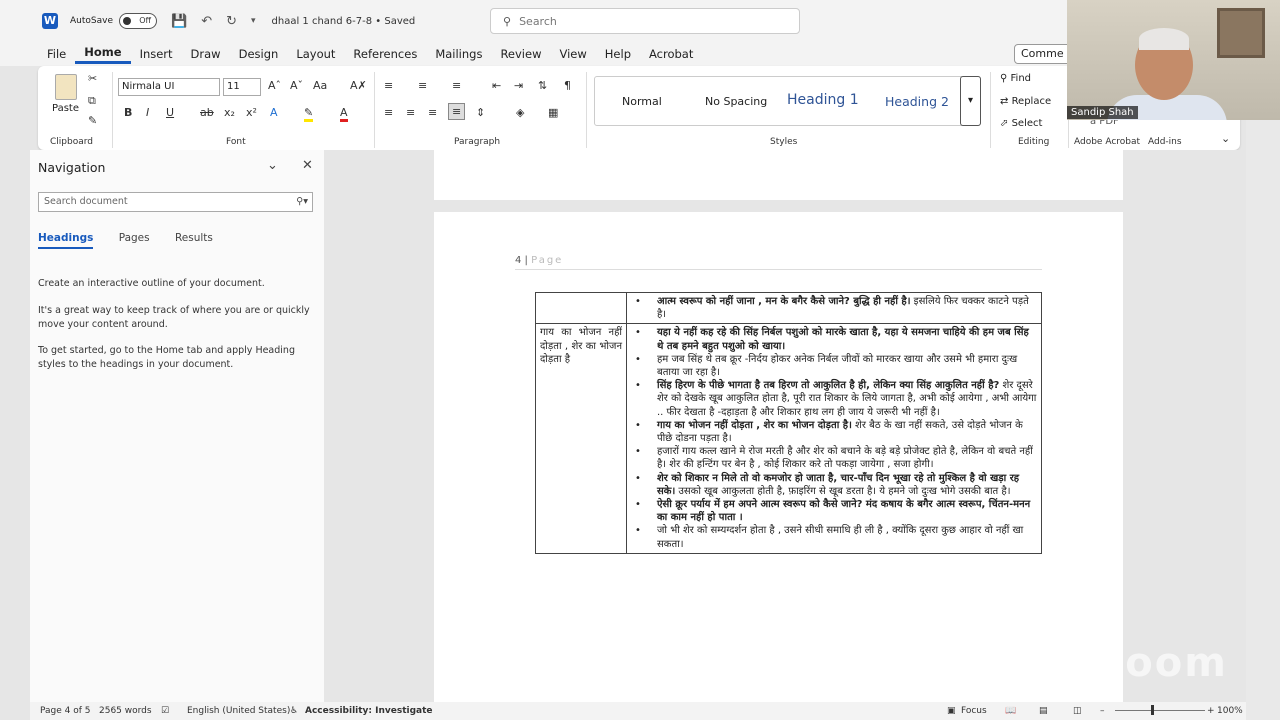 This screenshot has width=1280, height=720. Describe the element at coordinates (206, 54) in the screenshot. I see `tab-draw: Draw` at that location.